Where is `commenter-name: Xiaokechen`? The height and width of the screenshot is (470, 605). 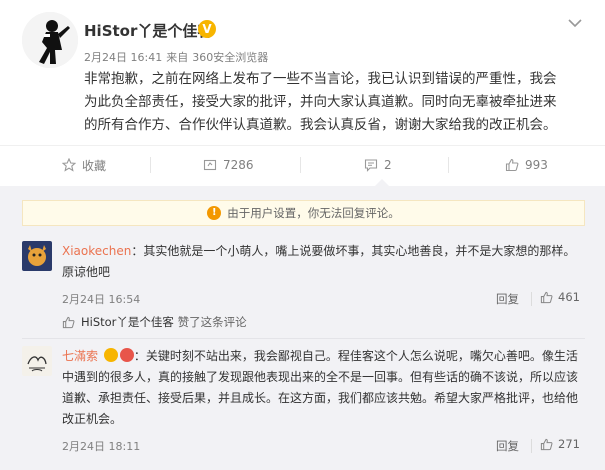
commenter-name: Xiaokechen is located at coordinates (96, 251).